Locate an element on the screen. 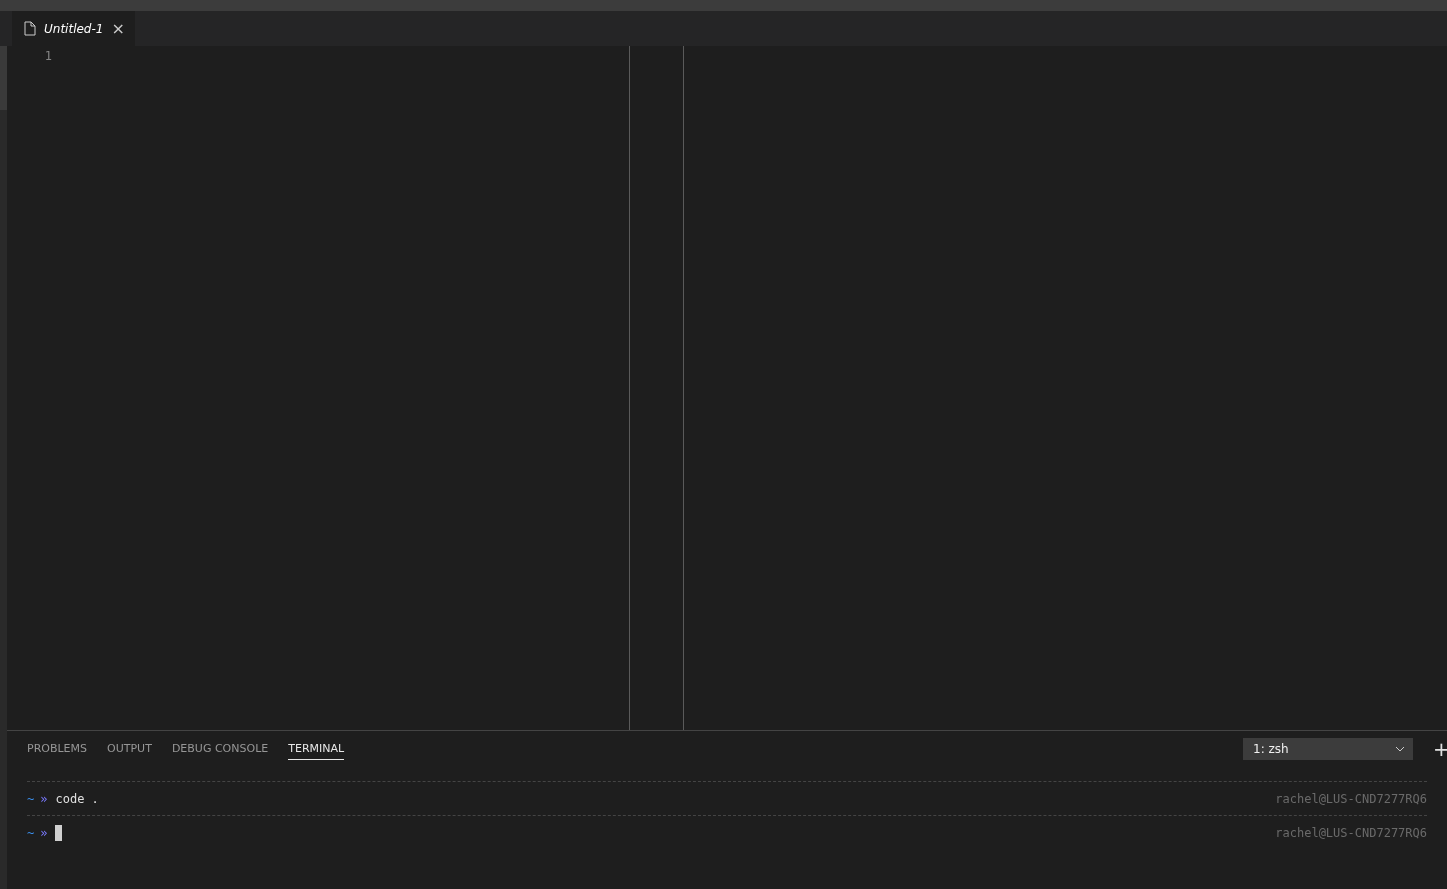  line-number: 1 is located at coordinates (47, 56).